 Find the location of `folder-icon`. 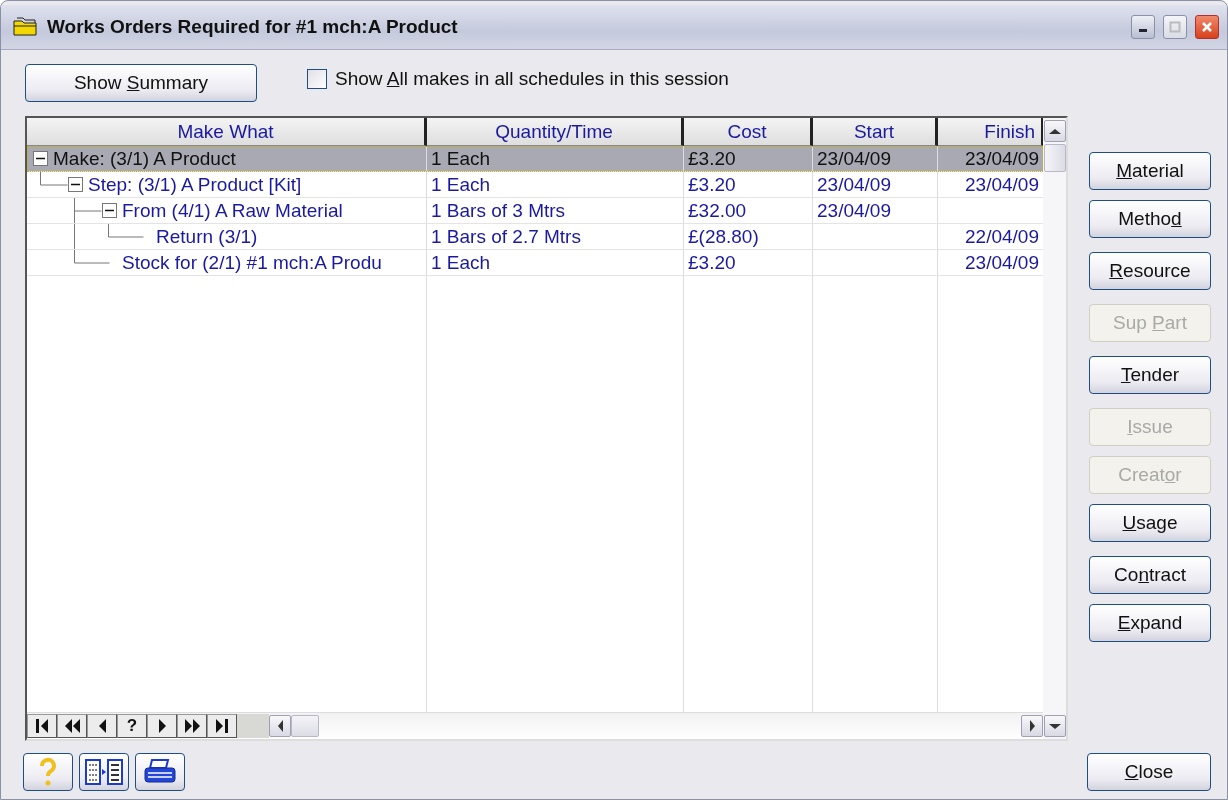

folder-icon is located at coordinates (26, 27).